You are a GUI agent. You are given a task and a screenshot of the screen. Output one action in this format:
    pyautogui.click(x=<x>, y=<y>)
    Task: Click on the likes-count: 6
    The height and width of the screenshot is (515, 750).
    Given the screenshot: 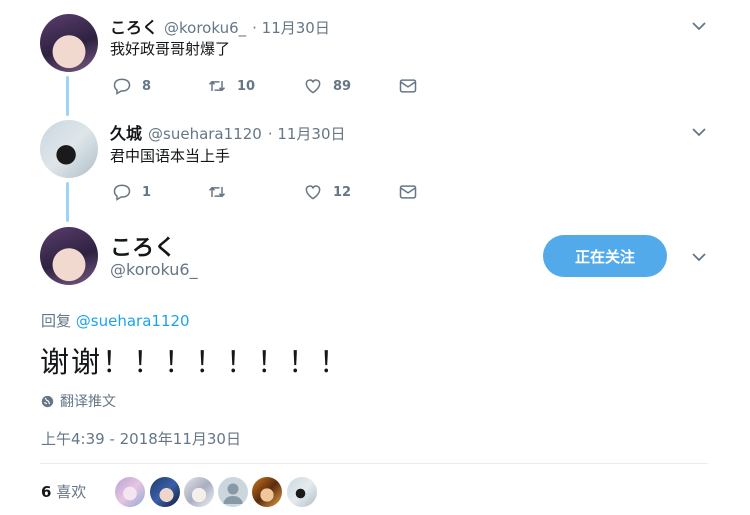 What is the action you would take?
    pyautogui.click(x=46, y=492)
    